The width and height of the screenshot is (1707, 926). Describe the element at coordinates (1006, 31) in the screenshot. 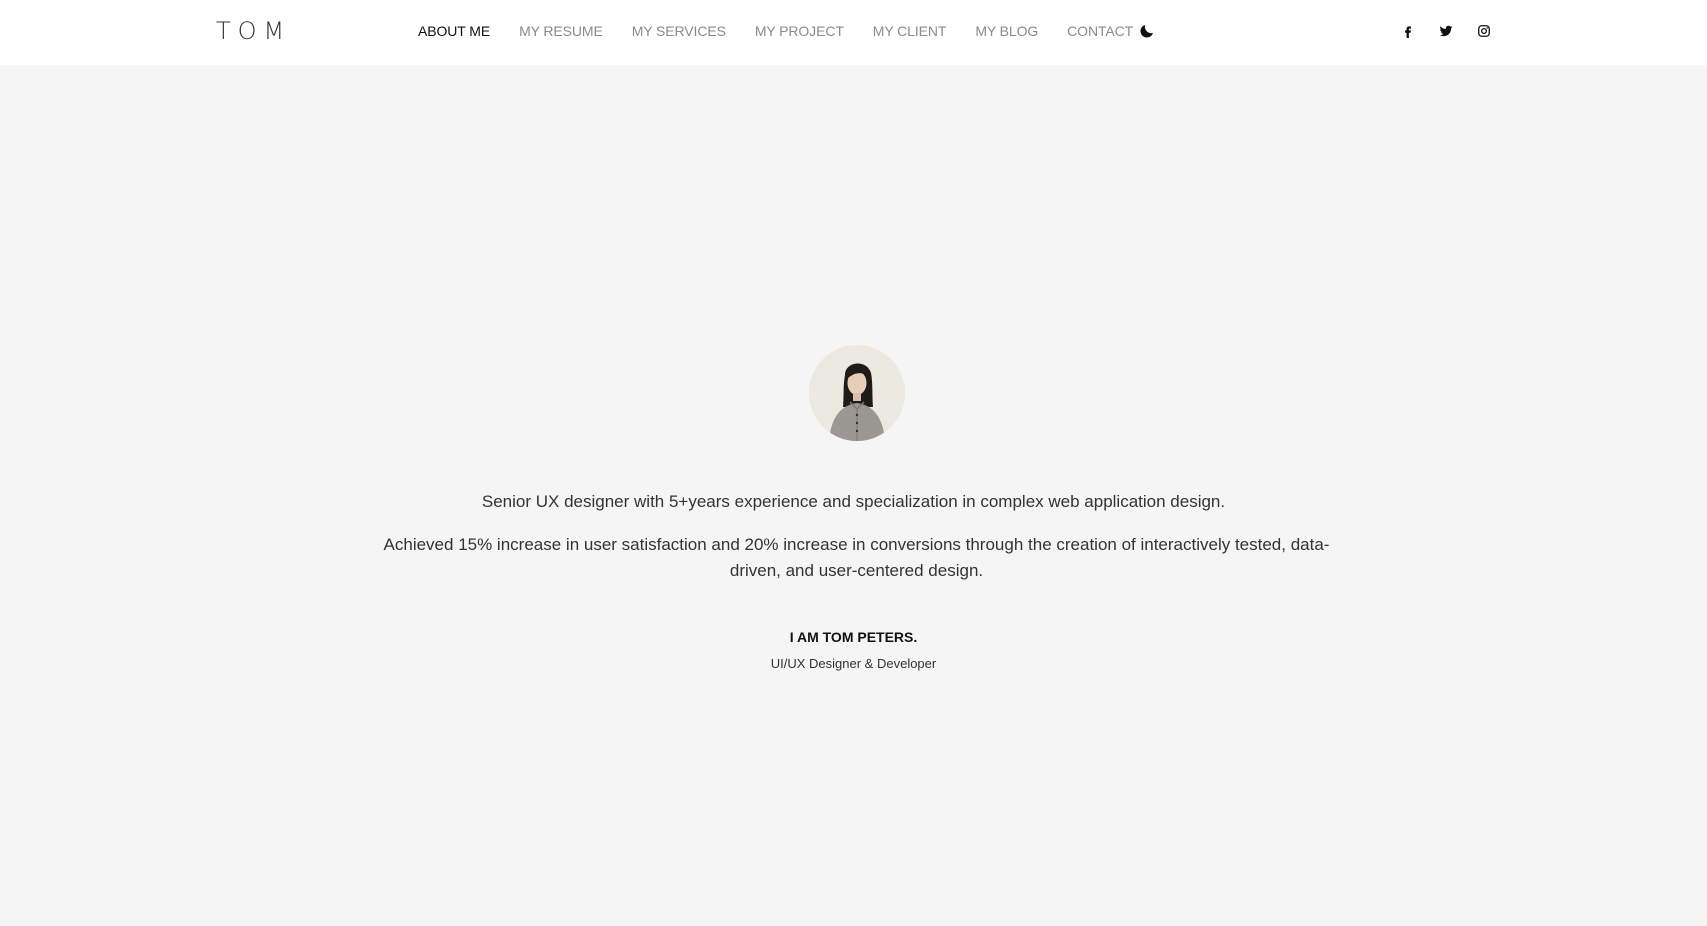

I see `nav-item-my-blog: MY BLOG` at that location.